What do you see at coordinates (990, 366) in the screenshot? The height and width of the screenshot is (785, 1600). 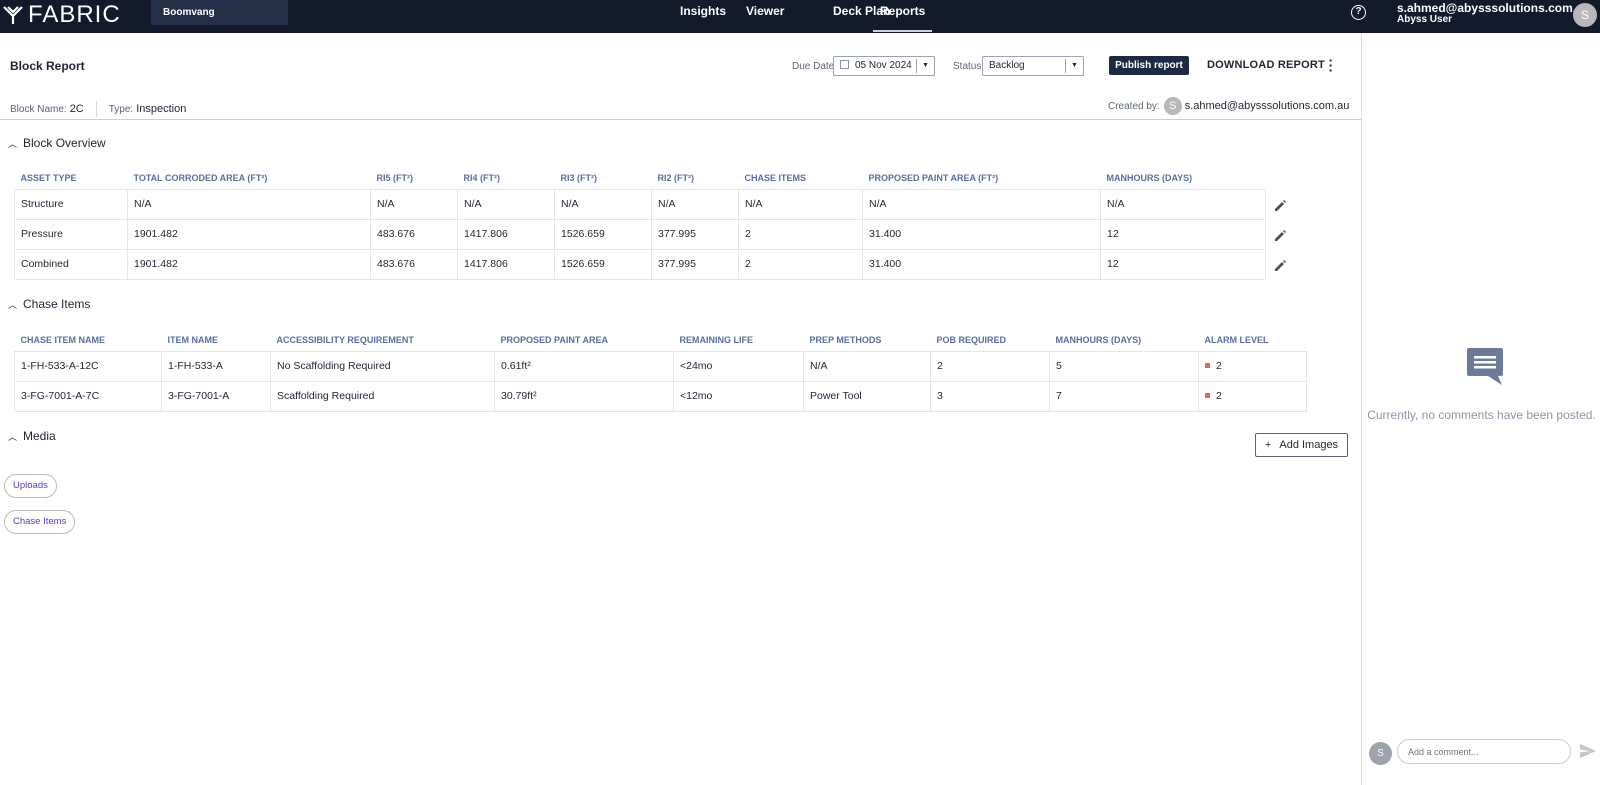 I see `table-cell: 2` at bounding box center [990, 366].